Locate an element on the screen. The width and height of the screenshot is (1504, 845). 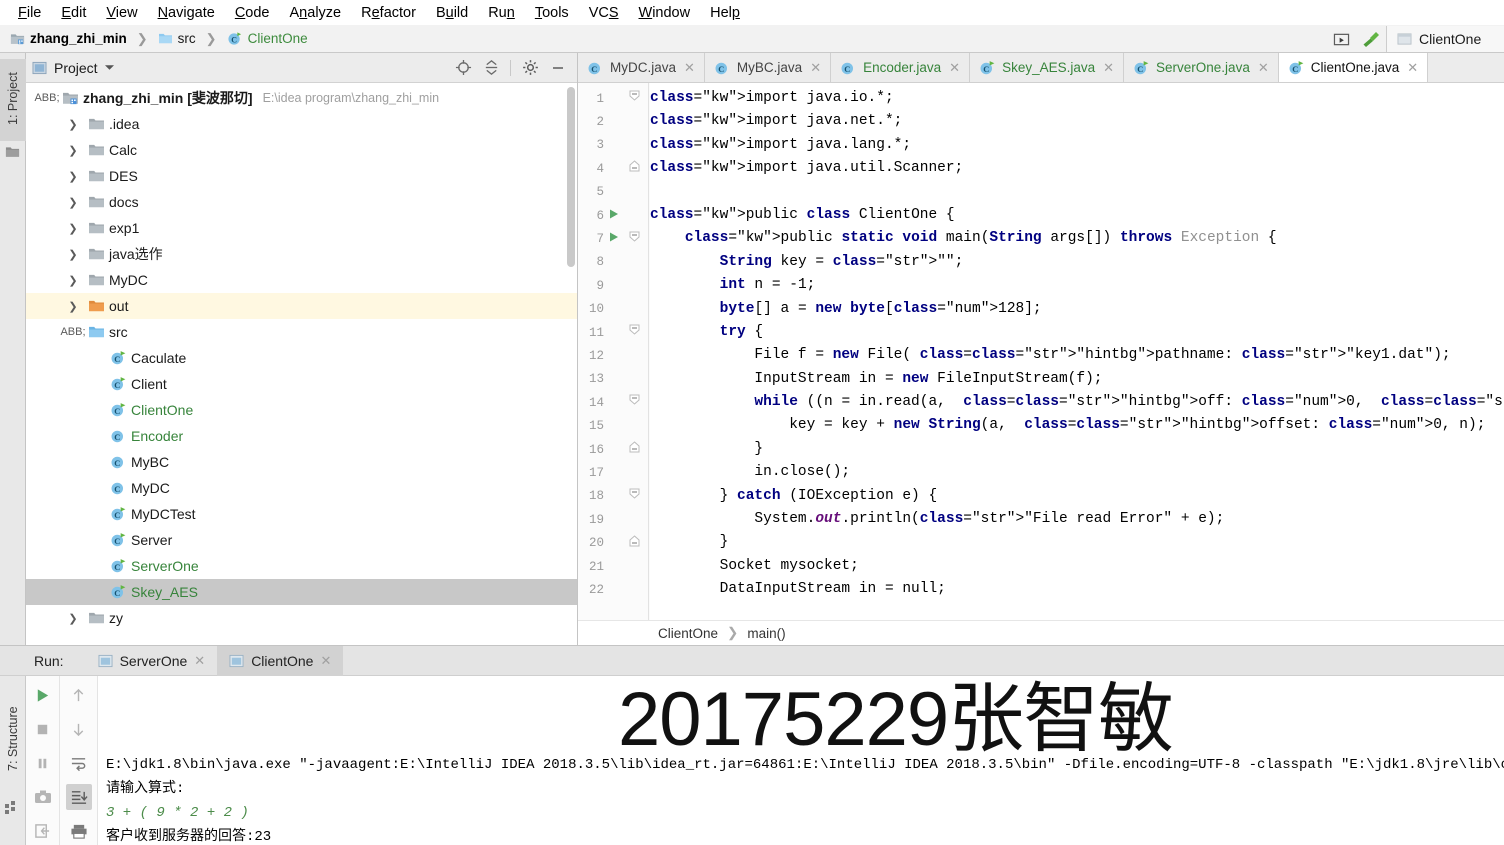
code-line-2: class="kw">import java.net.*; is located at coordinates (1077, 121).